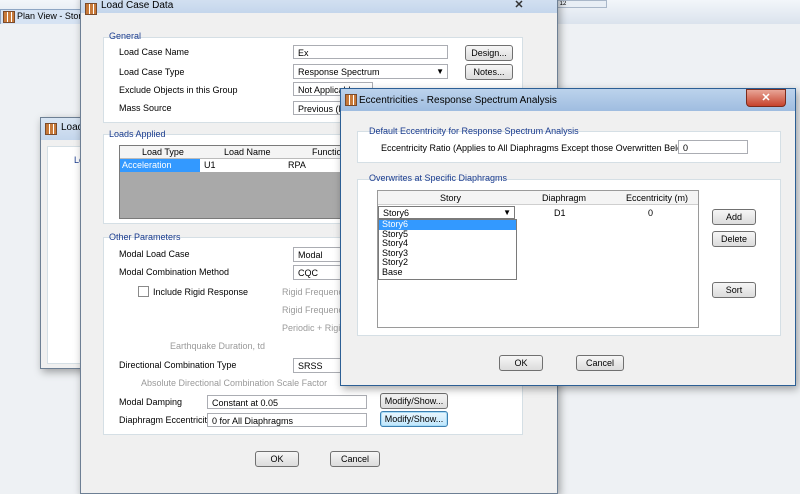  I want to click on sort-button: Sort, so click(734, 290).